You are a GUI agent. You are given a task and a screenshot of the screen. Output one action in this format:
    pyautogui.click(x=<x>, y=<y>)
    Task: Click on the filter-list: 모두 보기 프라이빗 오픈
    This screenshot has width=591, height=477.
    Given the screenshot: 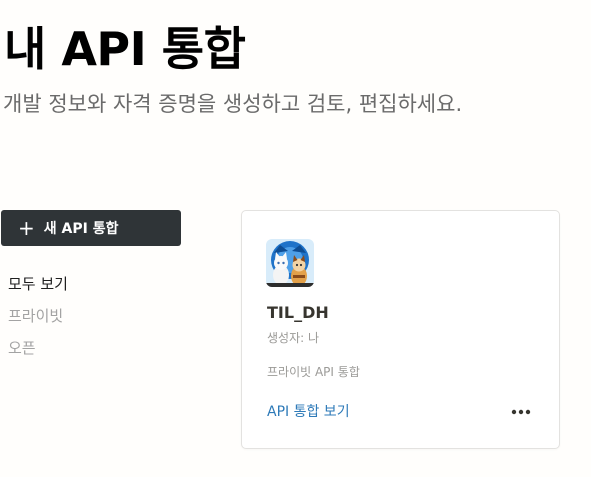 What is the action you would take?
    pyautogui.click(x=38, y=318)
    